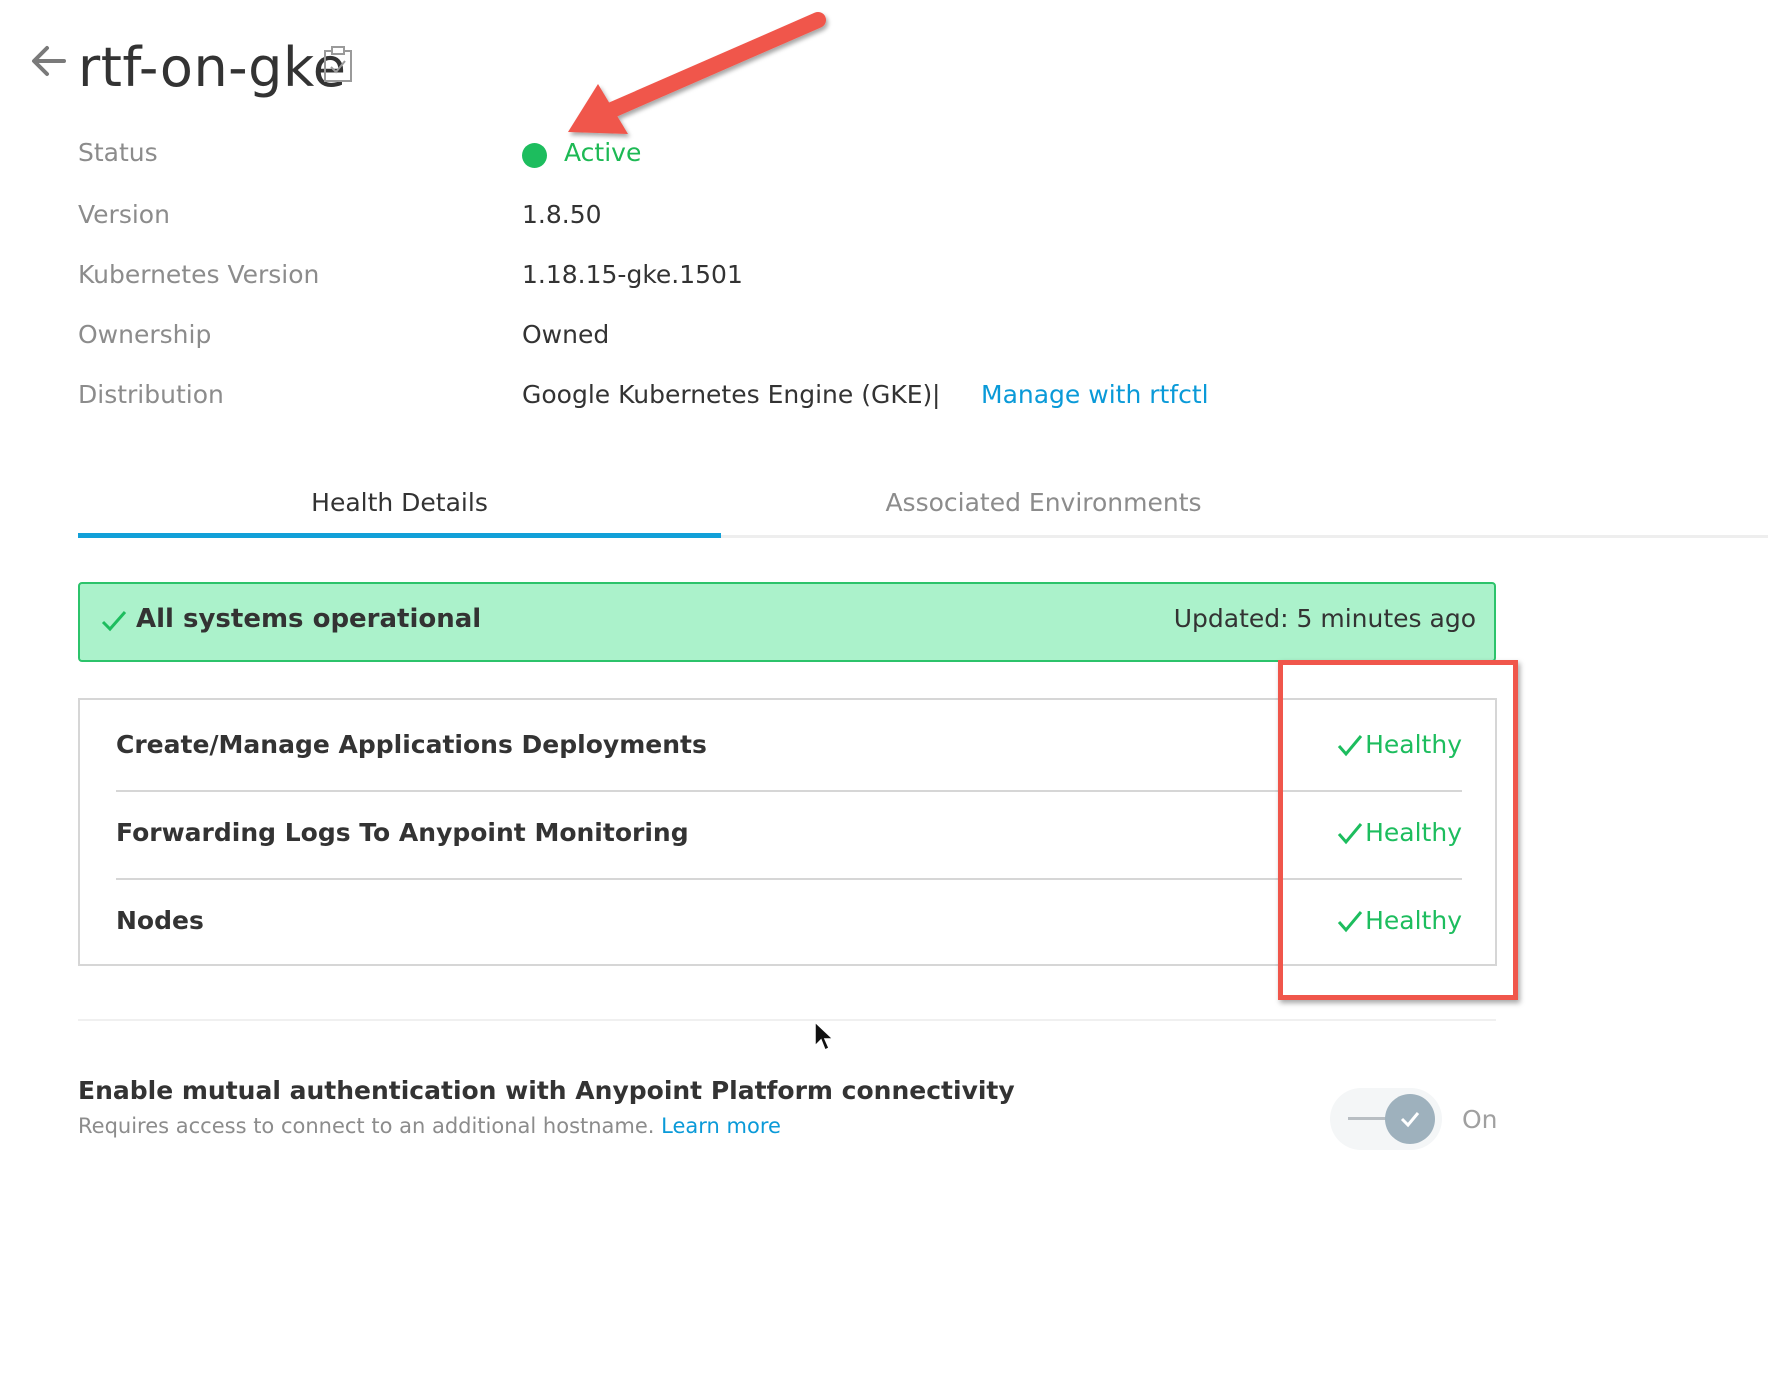  Describe the element at coordinates (697, 73) in the screenshot. I see `annotation-arrow-icon` at that location.